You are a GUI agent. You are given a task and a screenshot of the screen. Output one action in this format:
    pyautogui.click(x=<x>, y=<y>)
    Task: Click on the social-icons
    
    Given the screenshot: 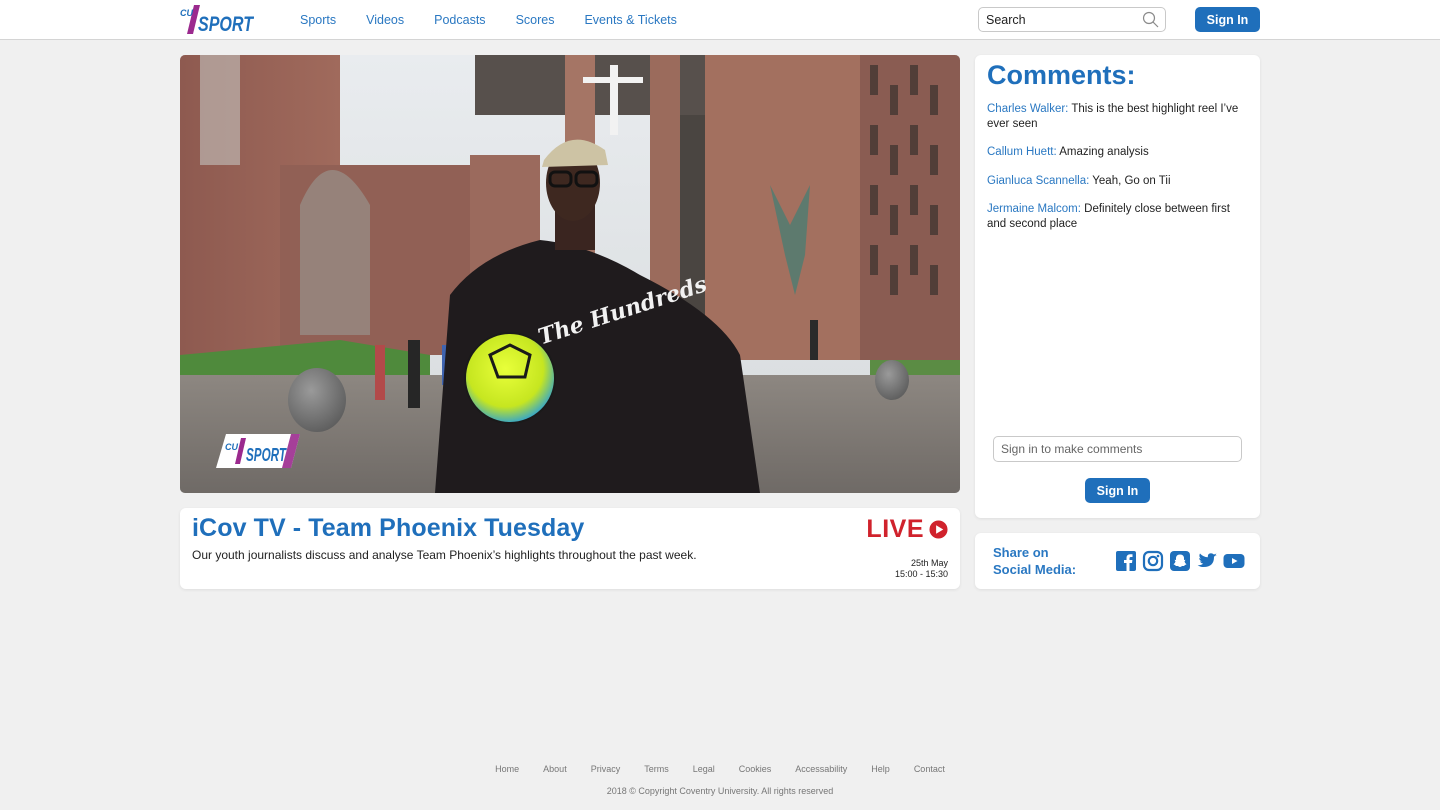 What is the action you would take?
    pyautogui.click(x=1180, y=561)
    